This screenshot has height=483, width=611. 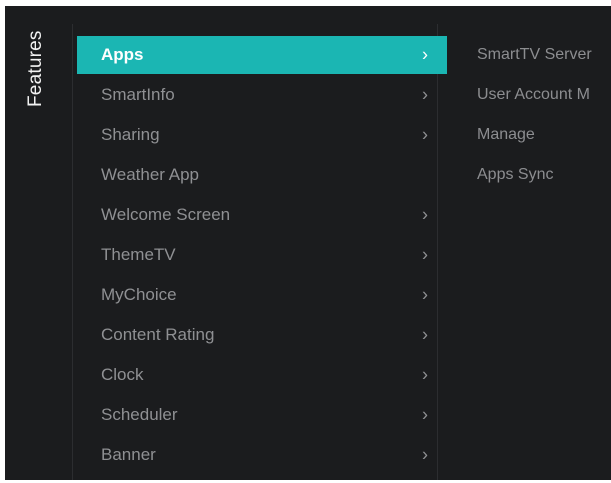 What do you see at coordinates (150, 174) in the screenshot?
I see `menu-item-label: Weather App` at bounding box center [150, 174].